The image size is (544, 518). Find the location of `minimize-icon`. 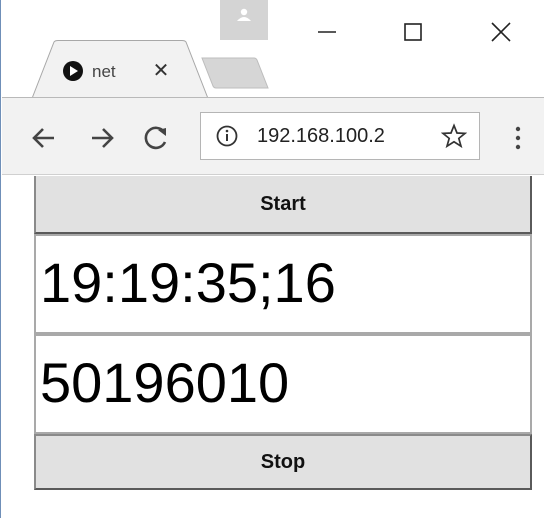

minimize-icon is located at coordinates (327, 32).